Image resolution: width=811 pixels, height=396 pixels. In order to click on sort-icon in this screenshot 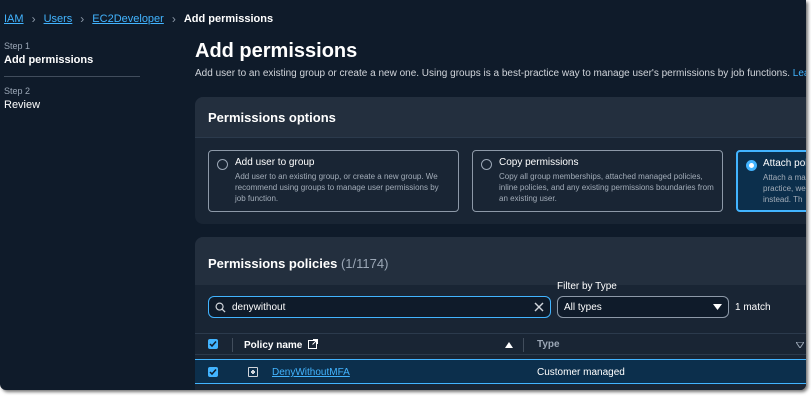, I will do `click(800, 345)`.